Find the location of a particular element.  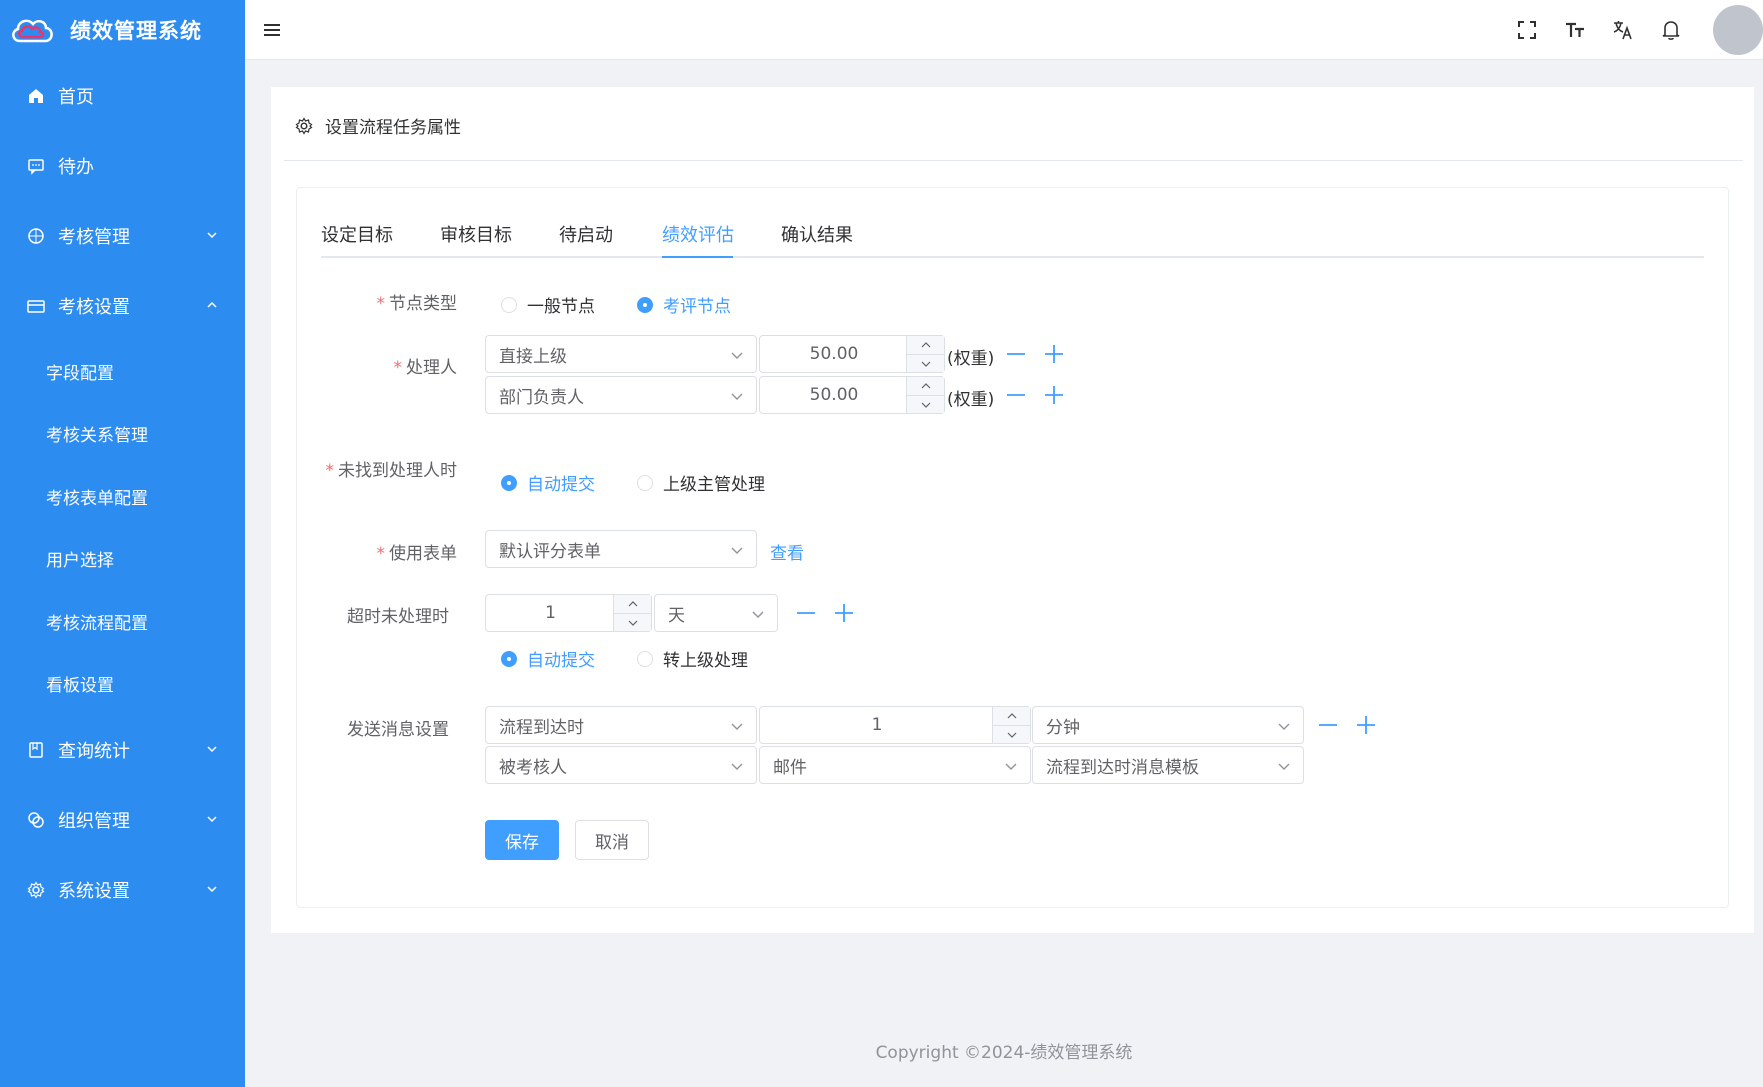

sidebar-subitem-relation: 考核关系管理 is located at coordinates (122, 433).